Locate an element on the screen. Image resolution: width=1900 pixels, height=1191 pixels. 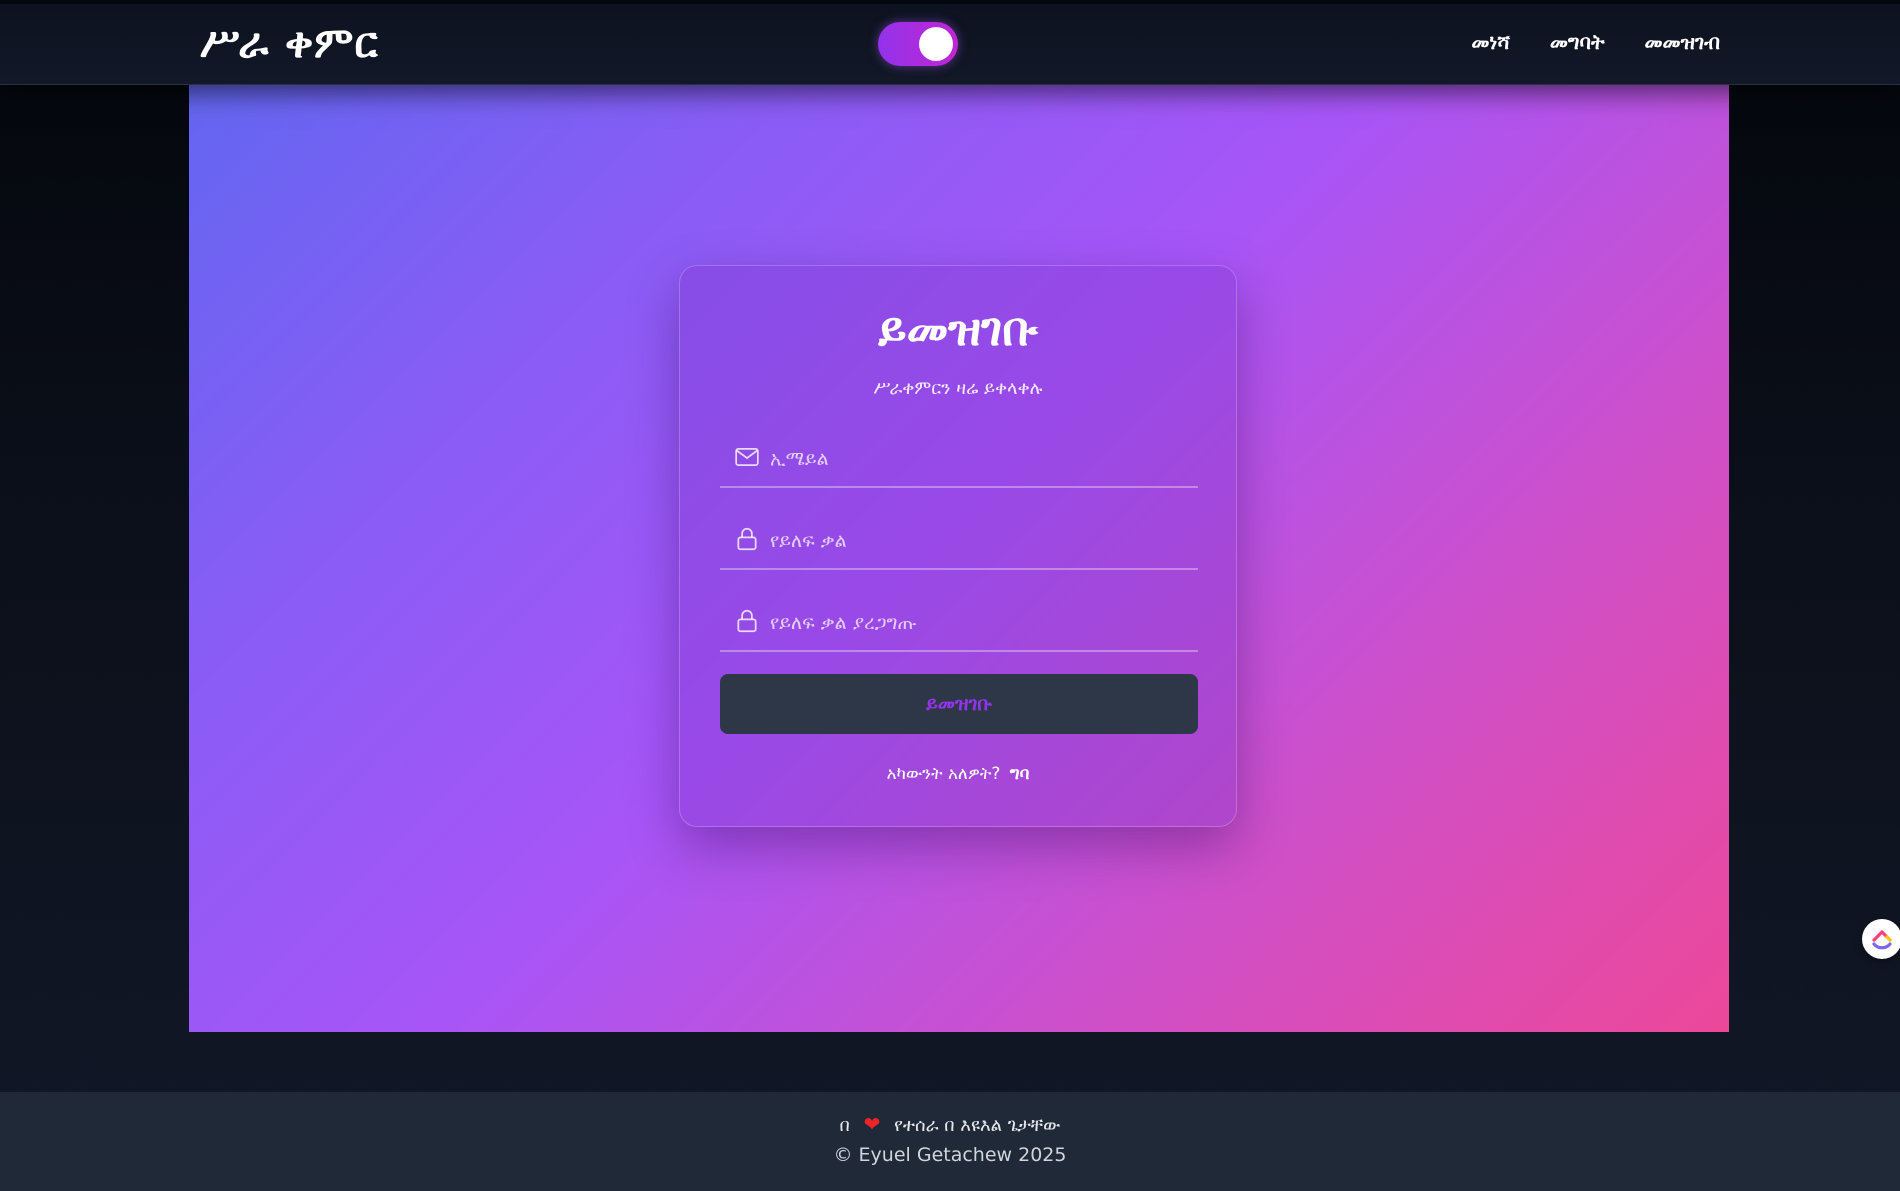
made-with-love: በ ❤ የተሰራ በ እዩእል ጌታቸው is located at coordinates (950, 1124).